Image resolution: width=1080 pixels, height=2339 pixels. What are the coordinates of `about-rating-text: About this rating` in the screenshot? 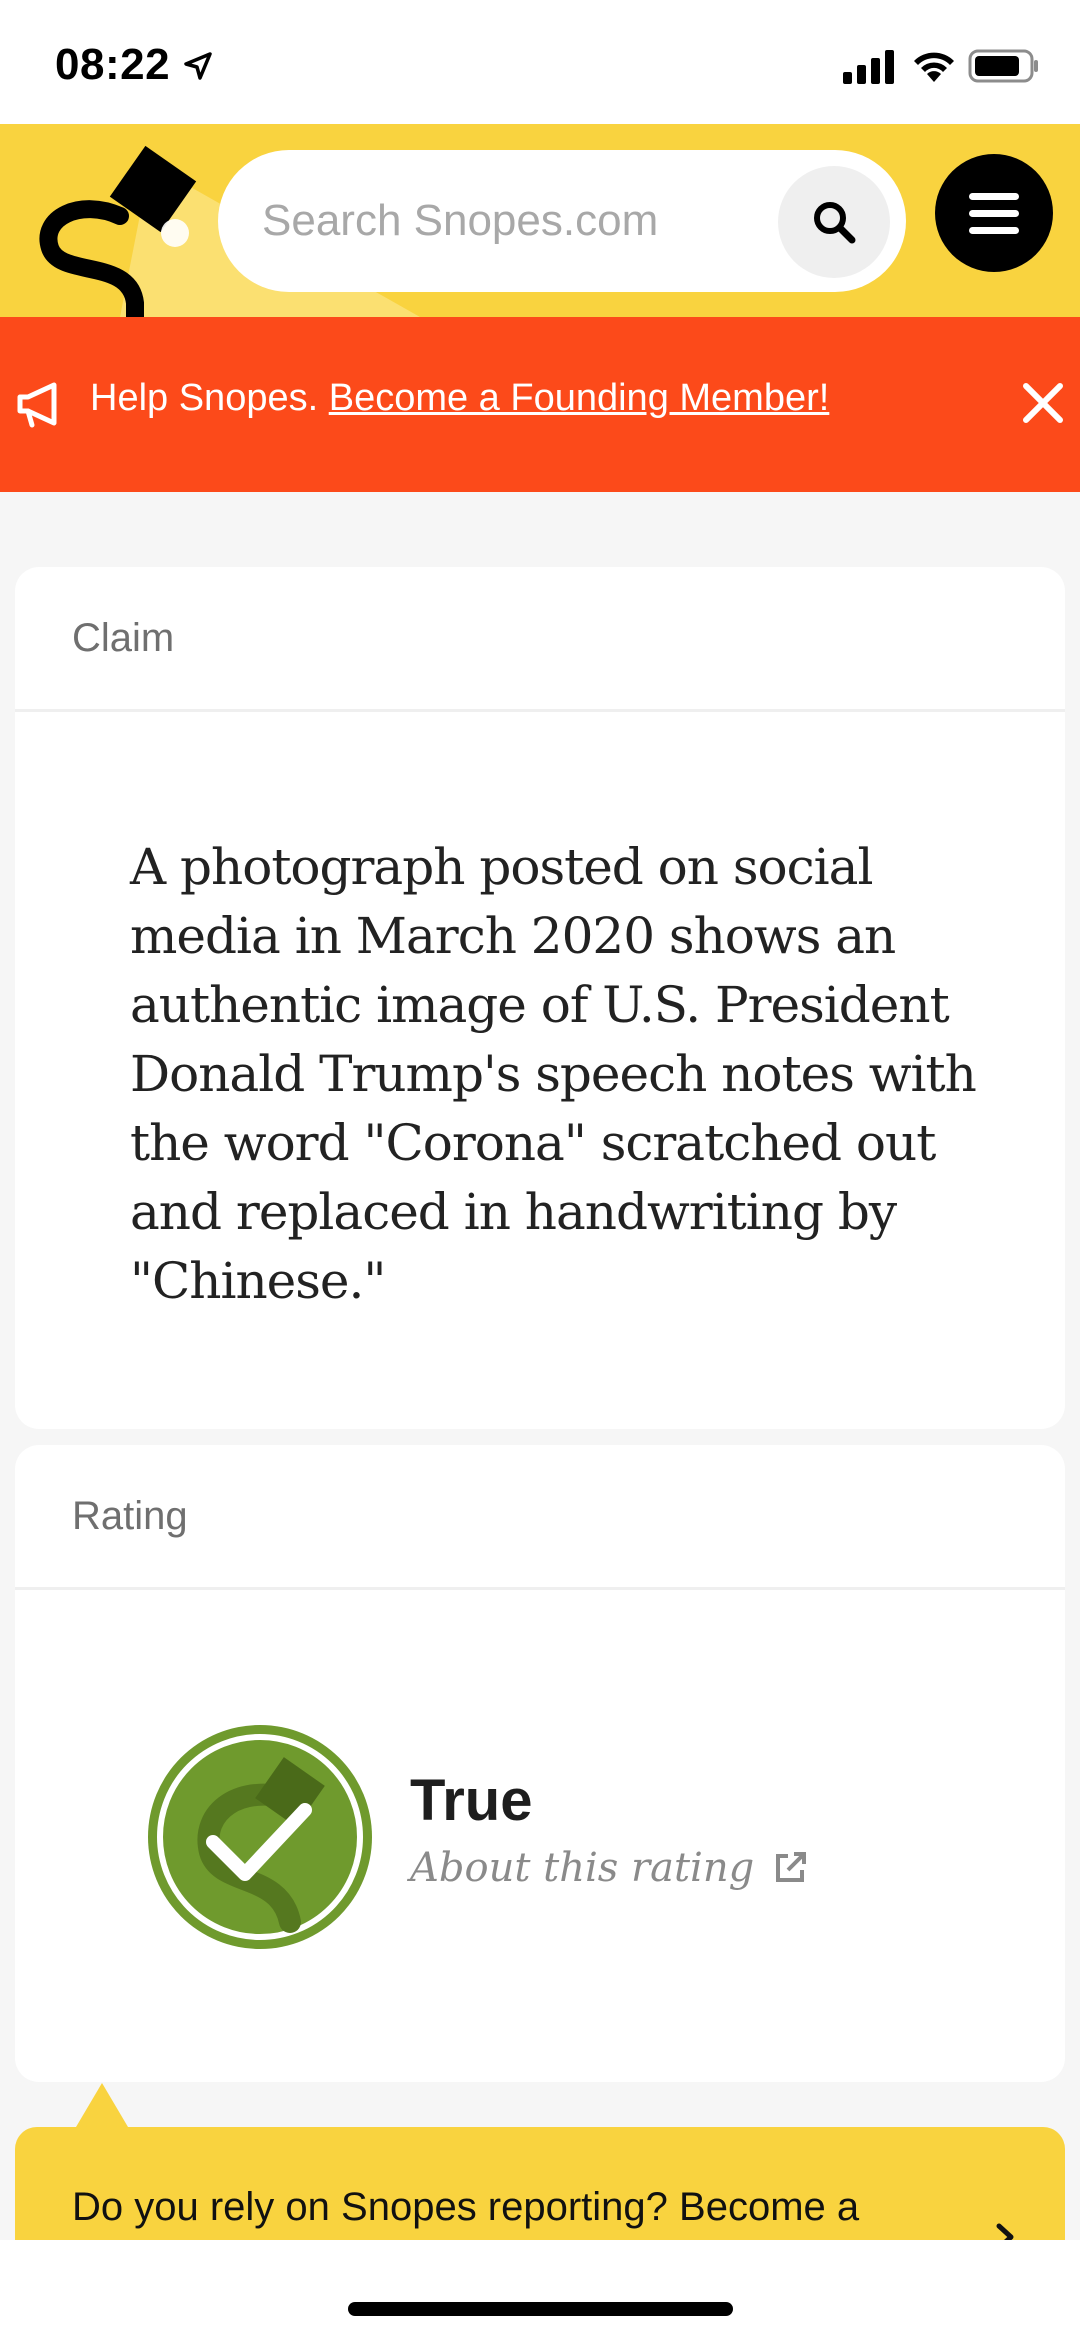 It's located at (582, 1868).